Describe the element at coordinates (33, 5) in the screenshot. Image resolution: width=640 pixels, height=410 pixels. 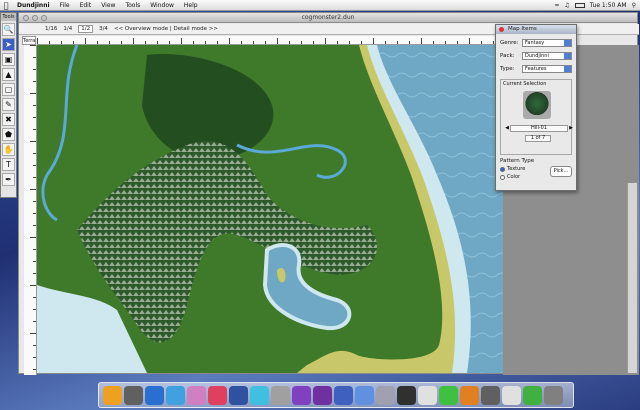
I see `menu-app-name: Dundjinni` at that location.